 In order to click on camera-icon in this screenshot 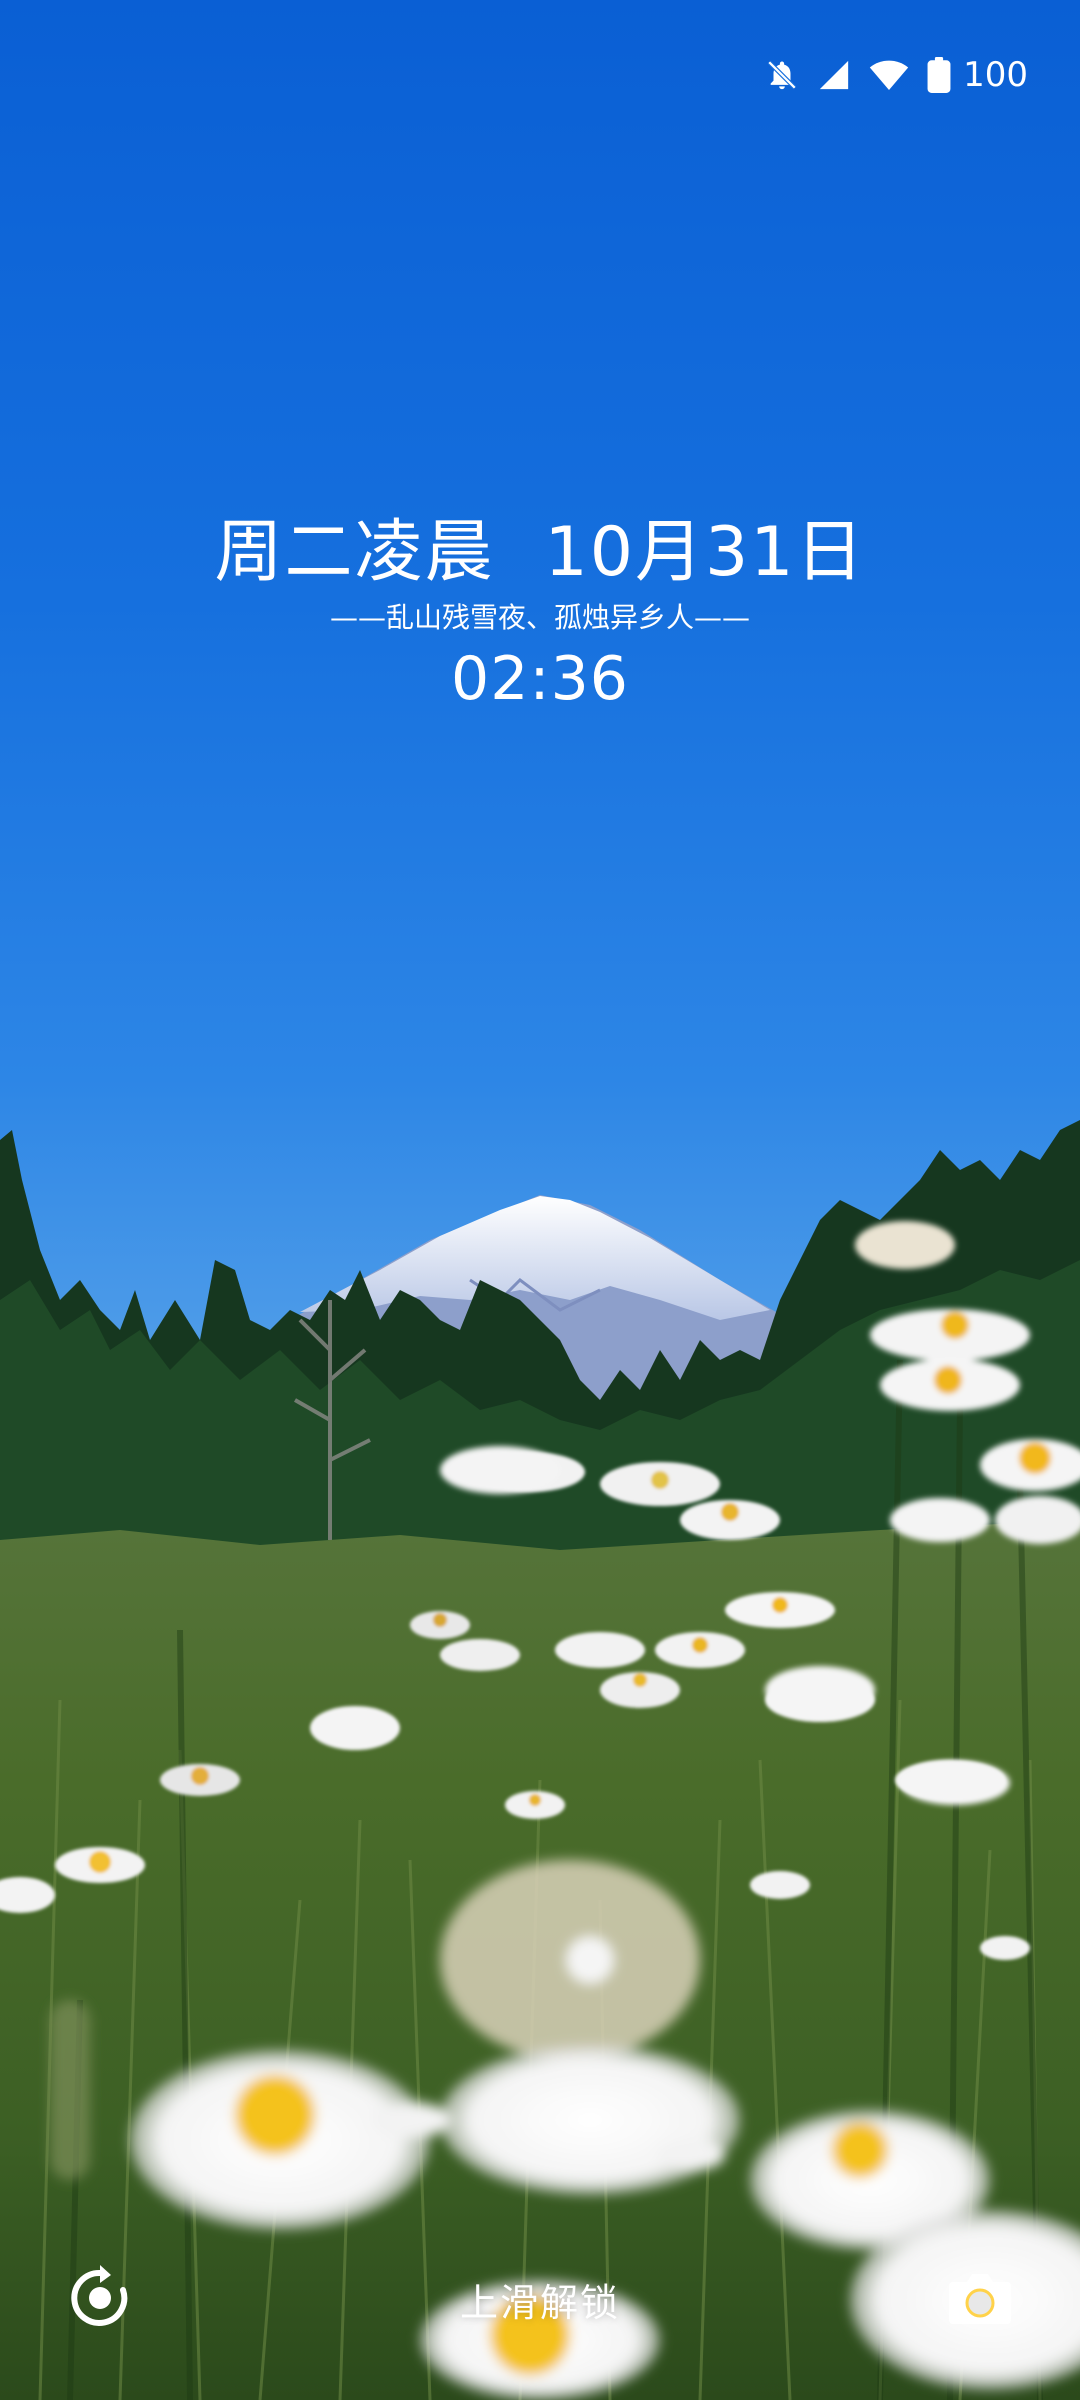, I will do `click(980, 2299)`.